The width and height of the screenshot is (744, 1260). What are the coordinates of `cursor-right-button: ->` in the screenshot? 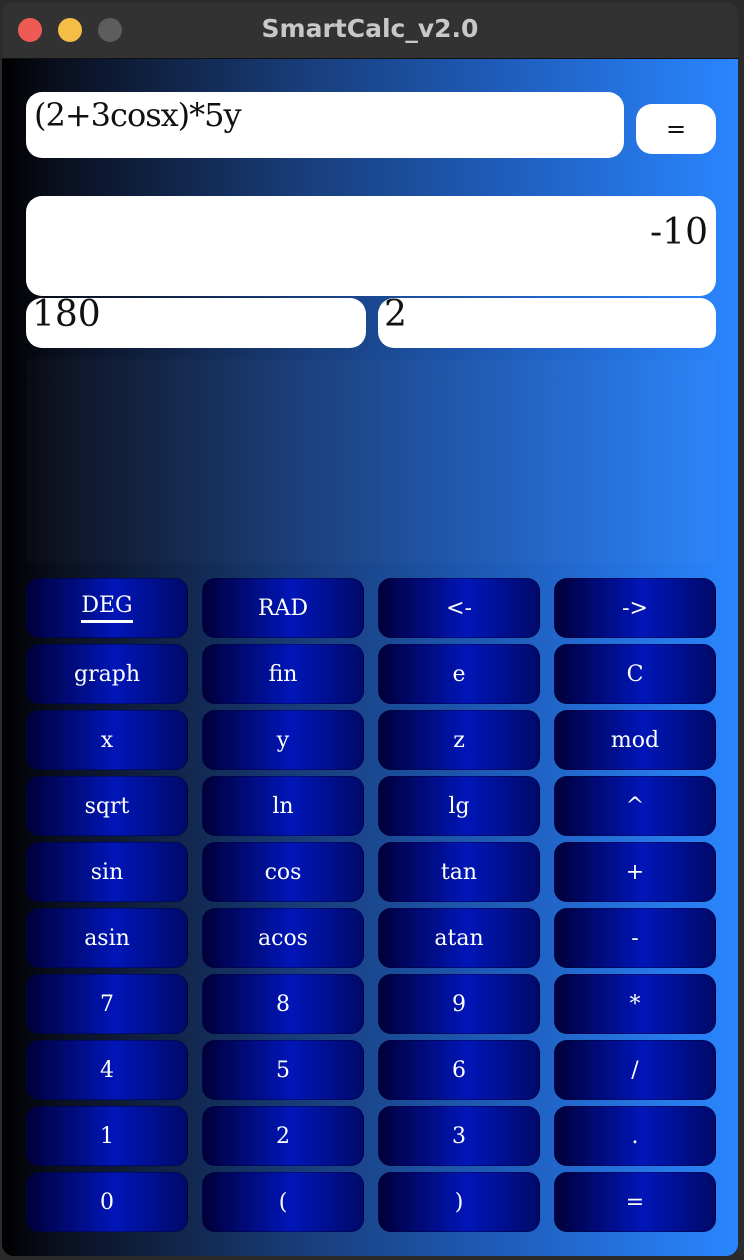 It's located at (635, 608).